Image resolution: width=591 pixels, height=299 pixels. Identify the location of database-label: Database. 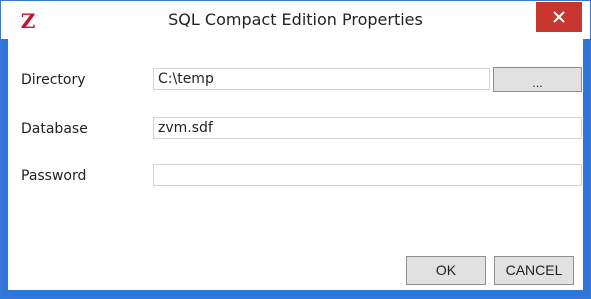
(54, 129).